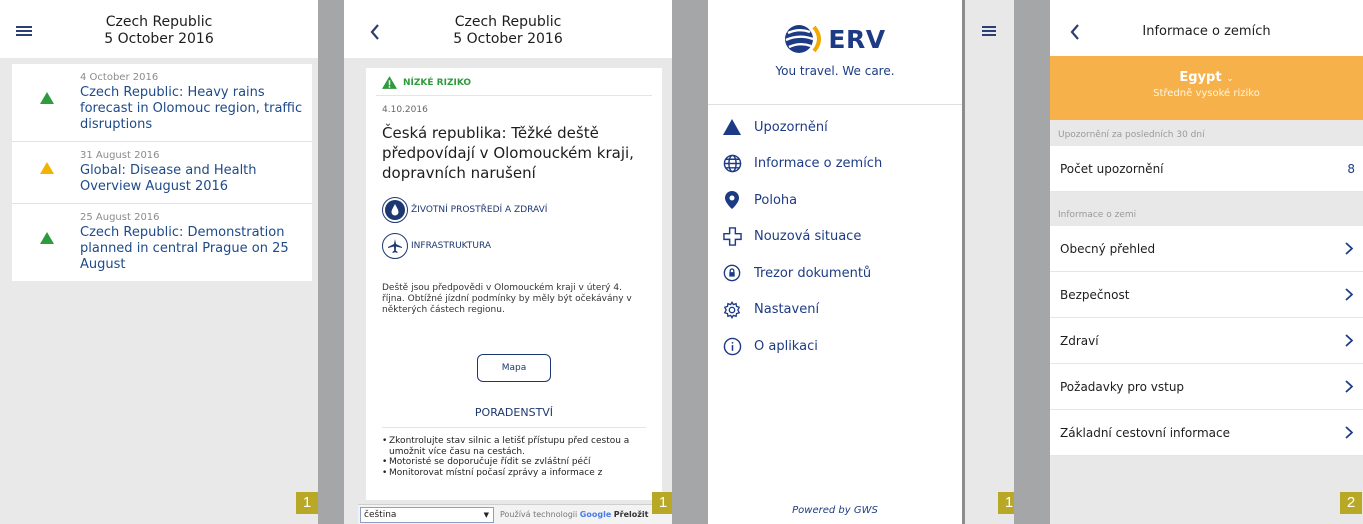  Describe the element at coordinates (437, 82) in the screenshot. I see `risk-label: NÍZKÉ RIZIKO` at that location.